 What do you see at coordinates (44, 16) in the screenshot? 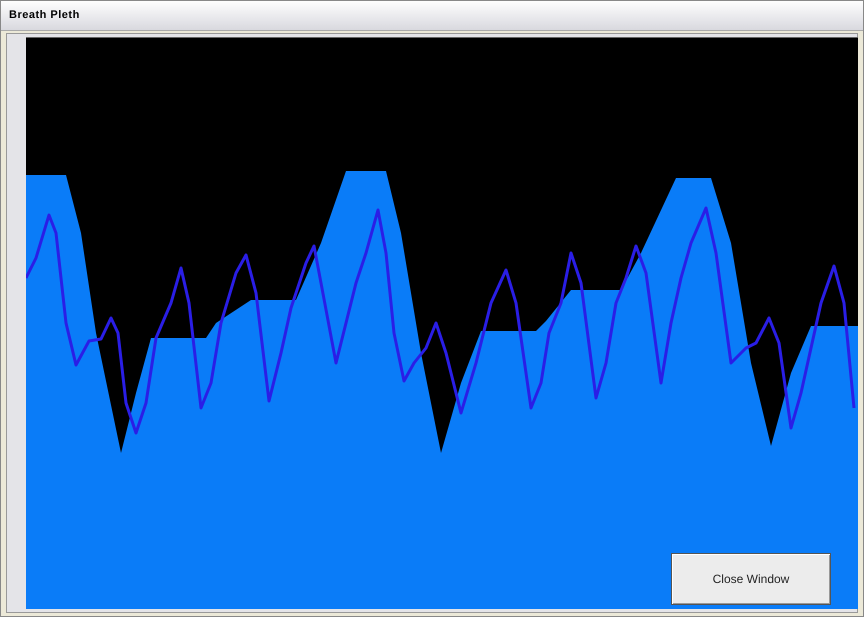
I see `window-title: Breath Pleth` at bounding box center [44, 16].